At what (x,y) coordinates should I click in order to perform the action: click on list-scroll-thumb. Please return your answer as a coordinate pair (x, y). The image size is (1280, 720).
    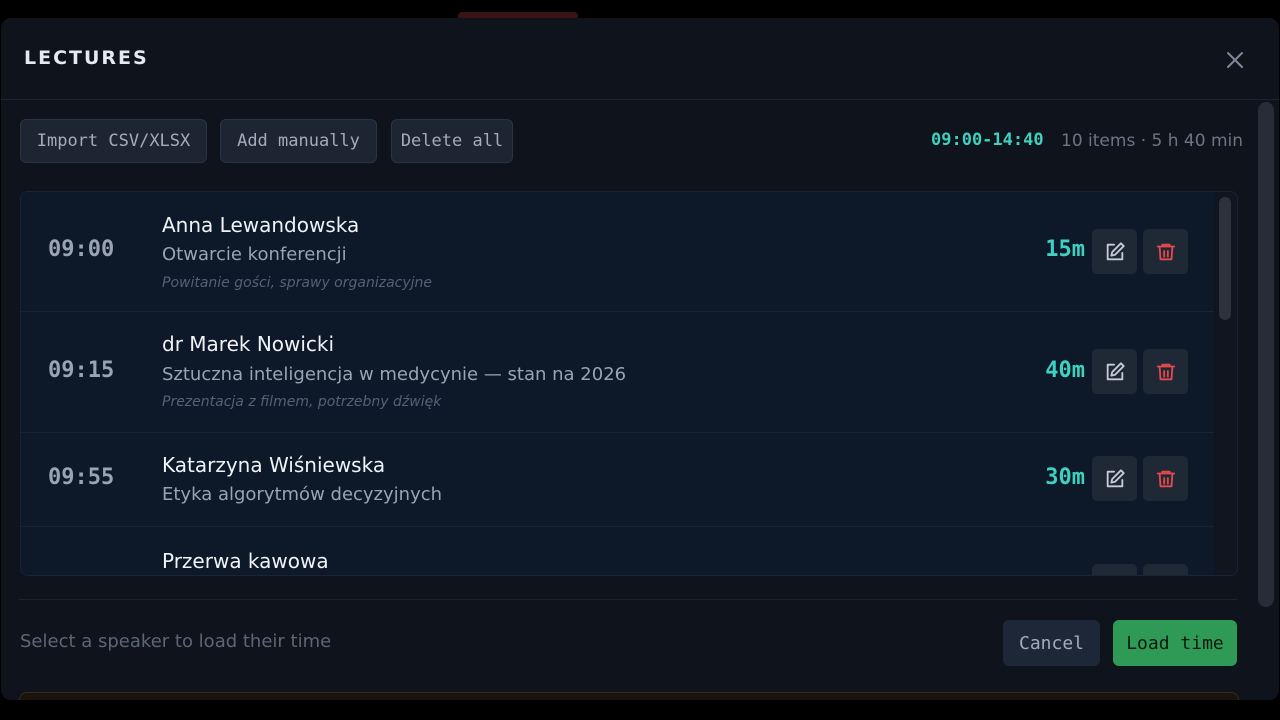
    Looking at the image, I should click on (1225, 258).